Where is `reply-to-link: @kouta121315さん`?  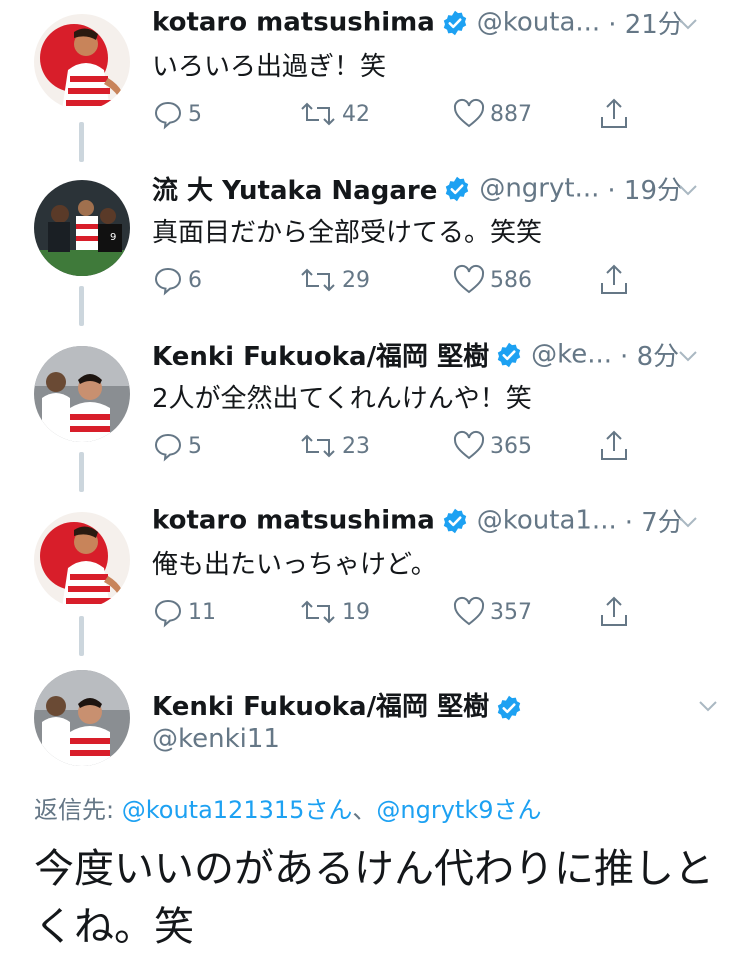 reply-to-link: @kouta121315さん is located at coordinates (237, 810).